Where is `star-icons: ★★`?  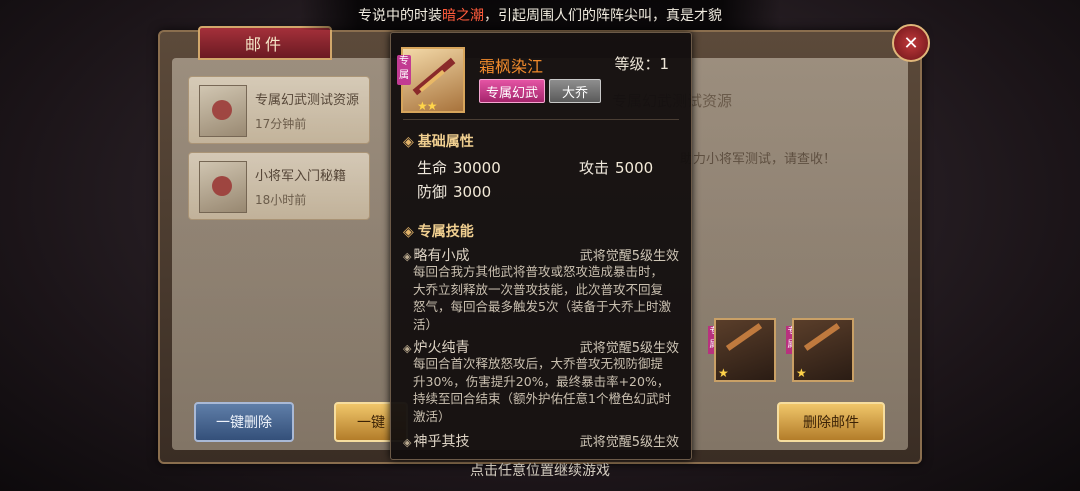
star-icons: ★★ is located at coordinates (427, 106).